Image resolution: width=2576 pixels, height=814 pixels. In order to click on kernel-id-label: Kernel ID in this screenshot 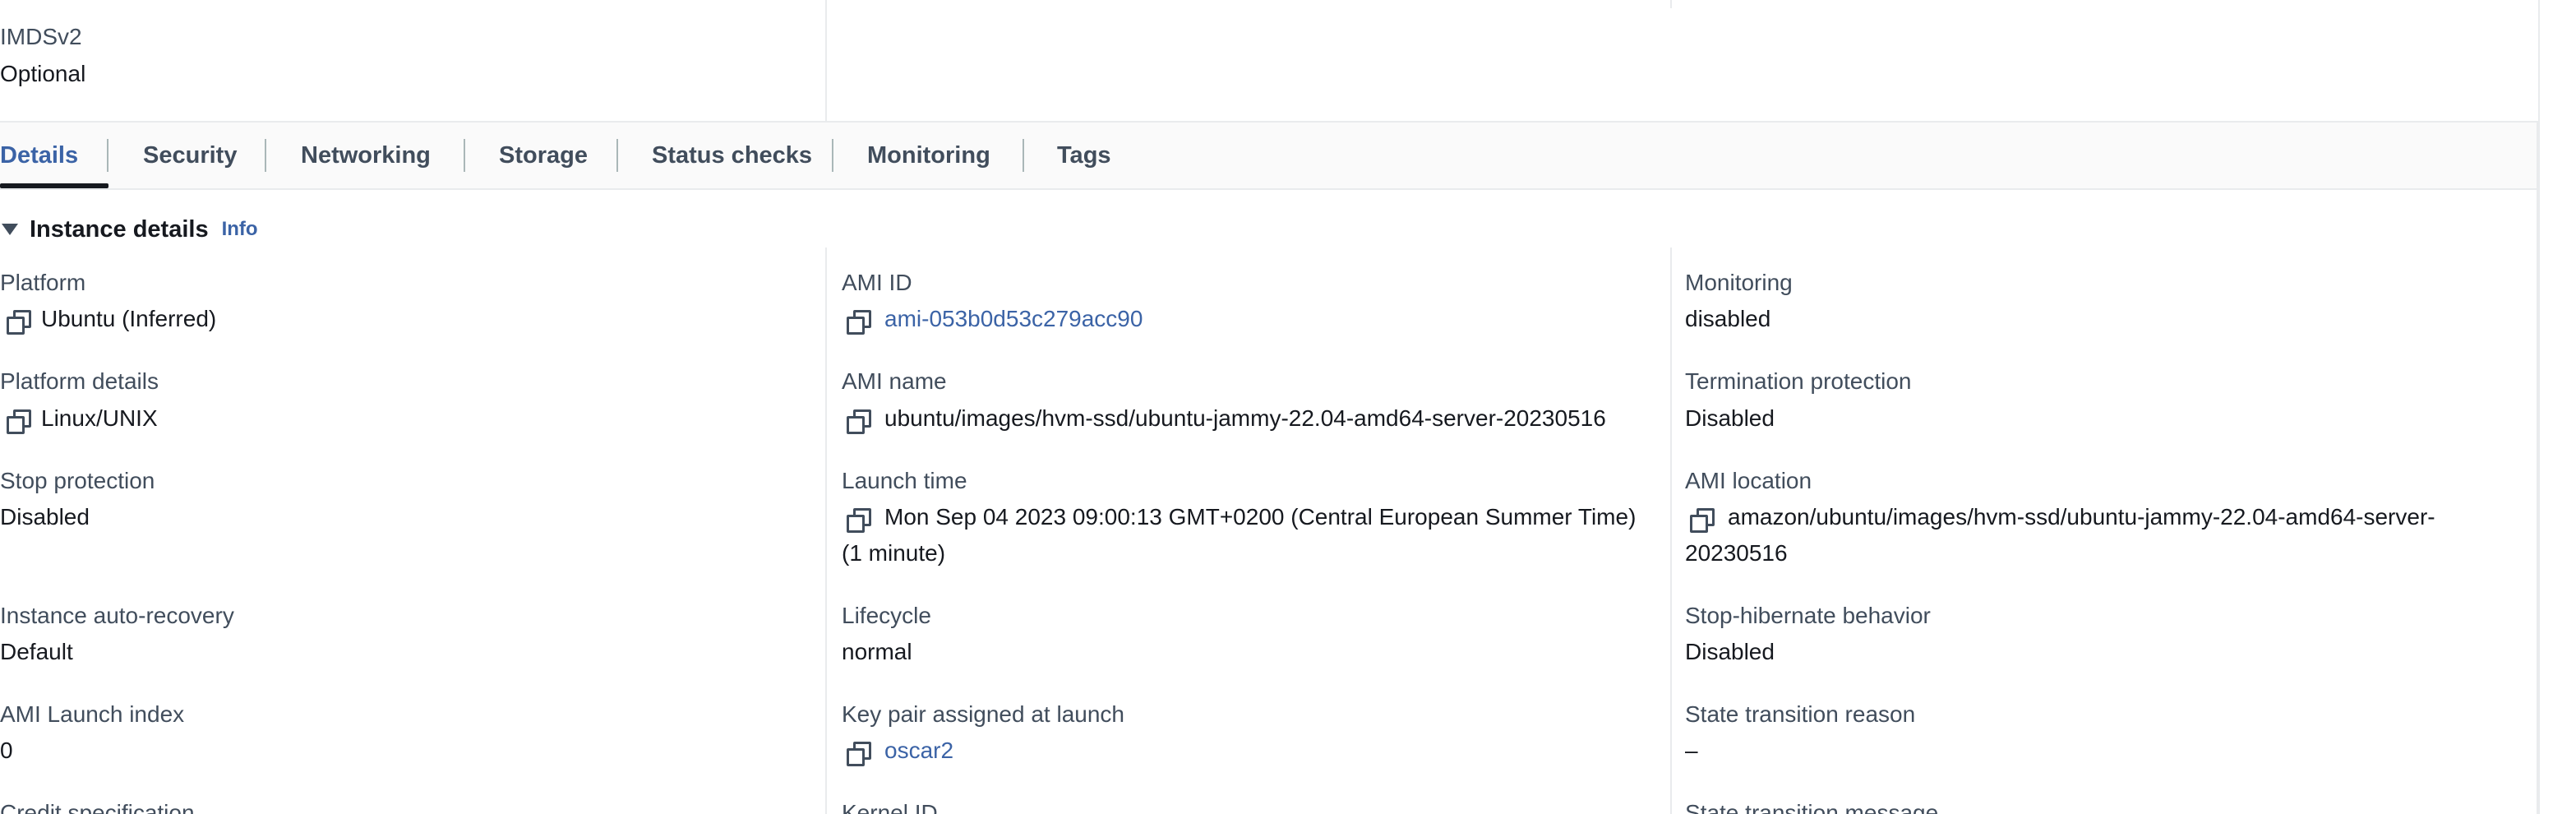, I will do `click(890, 807)`.